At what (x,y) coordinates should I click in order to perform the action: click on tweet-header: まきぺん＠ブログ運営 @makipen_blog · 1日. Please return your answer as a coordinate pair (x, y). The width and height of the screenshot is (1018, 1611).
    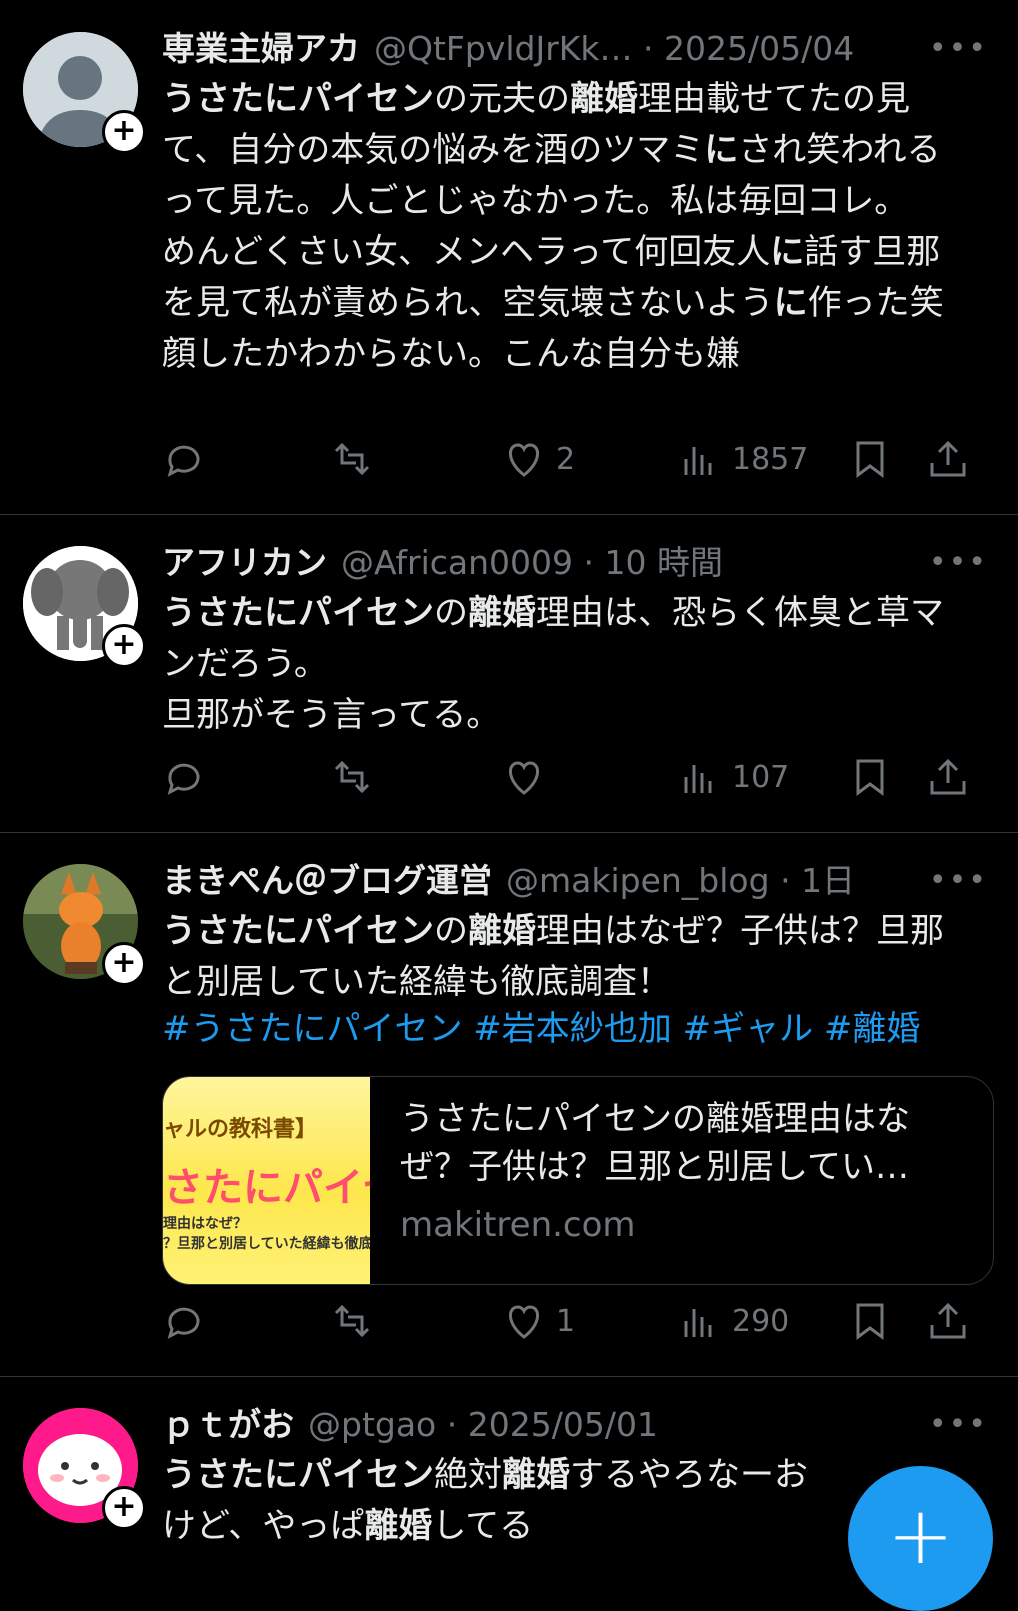
    Looking at the image, I should click on (557, 881).